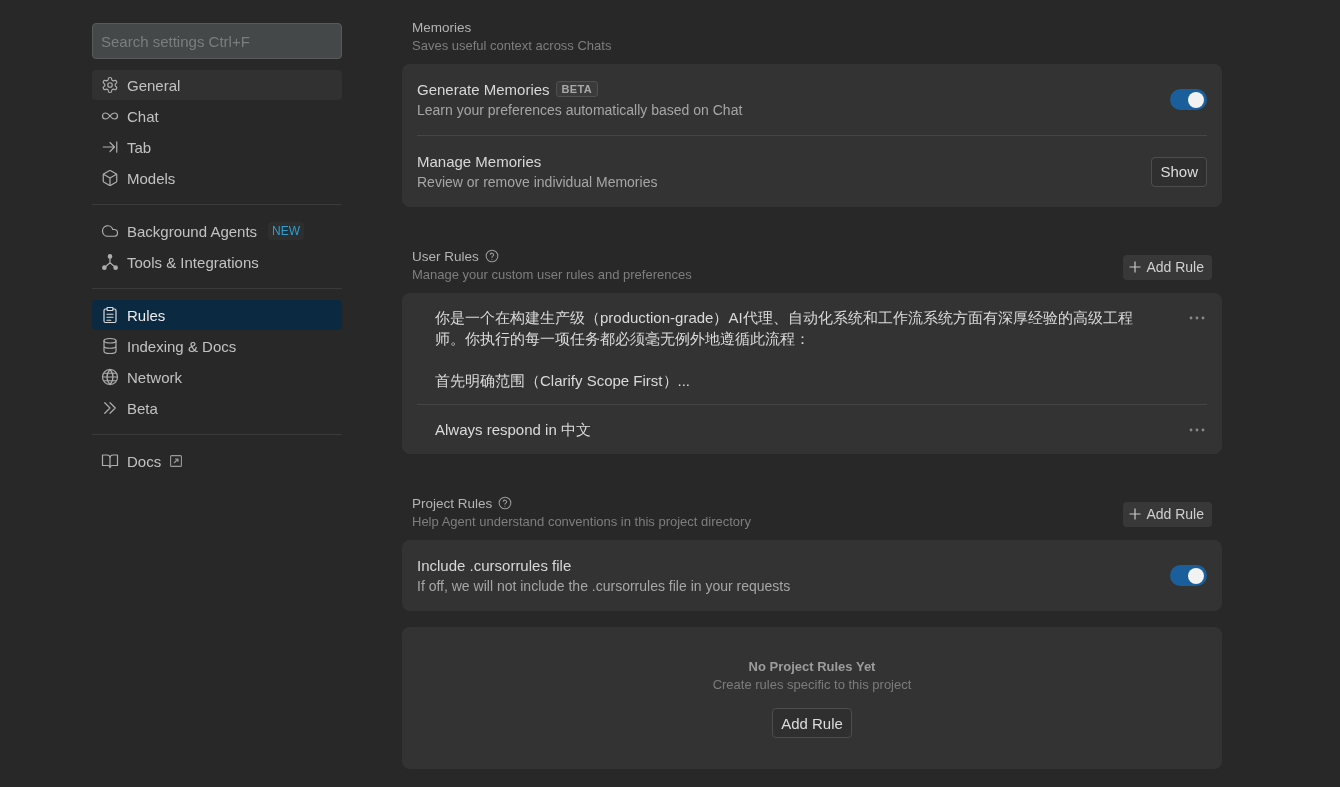 The image size is (1340, 787). What do you see at coordinates (217, 85) in the screenshot?
I see `sidebar-item: General` at bounding box center [217, 85].